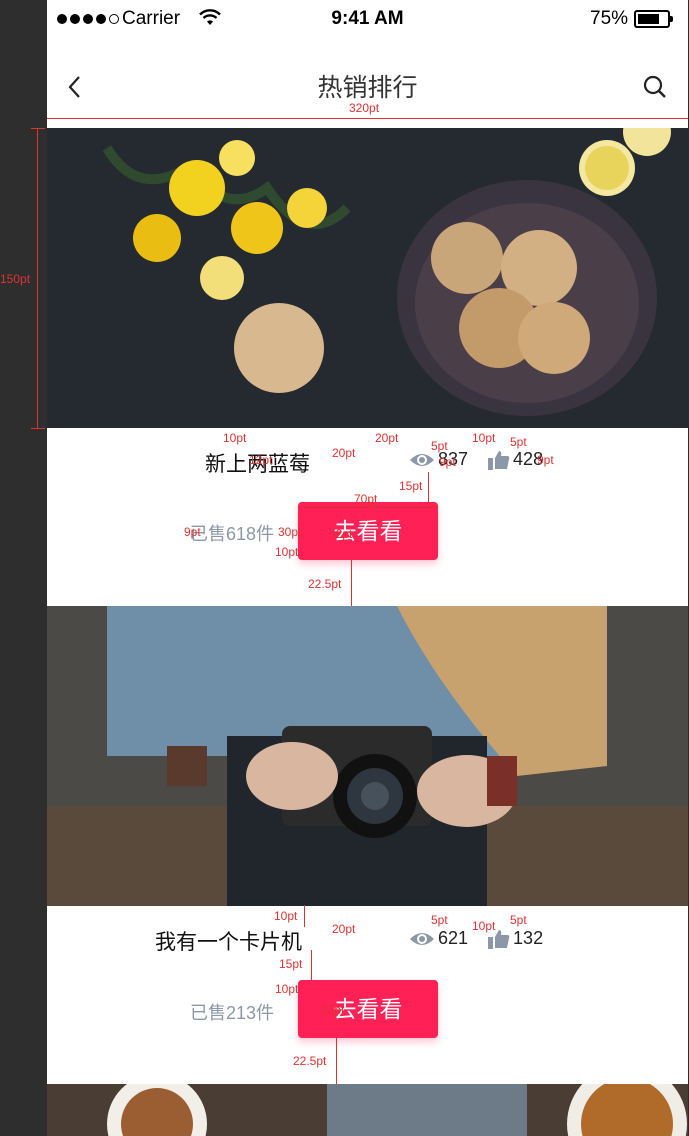 The image size is (689, 1136). Describe the element at coordinates (232, 534) in the screenshot. I see `sold-count: 已售618件` at that location.